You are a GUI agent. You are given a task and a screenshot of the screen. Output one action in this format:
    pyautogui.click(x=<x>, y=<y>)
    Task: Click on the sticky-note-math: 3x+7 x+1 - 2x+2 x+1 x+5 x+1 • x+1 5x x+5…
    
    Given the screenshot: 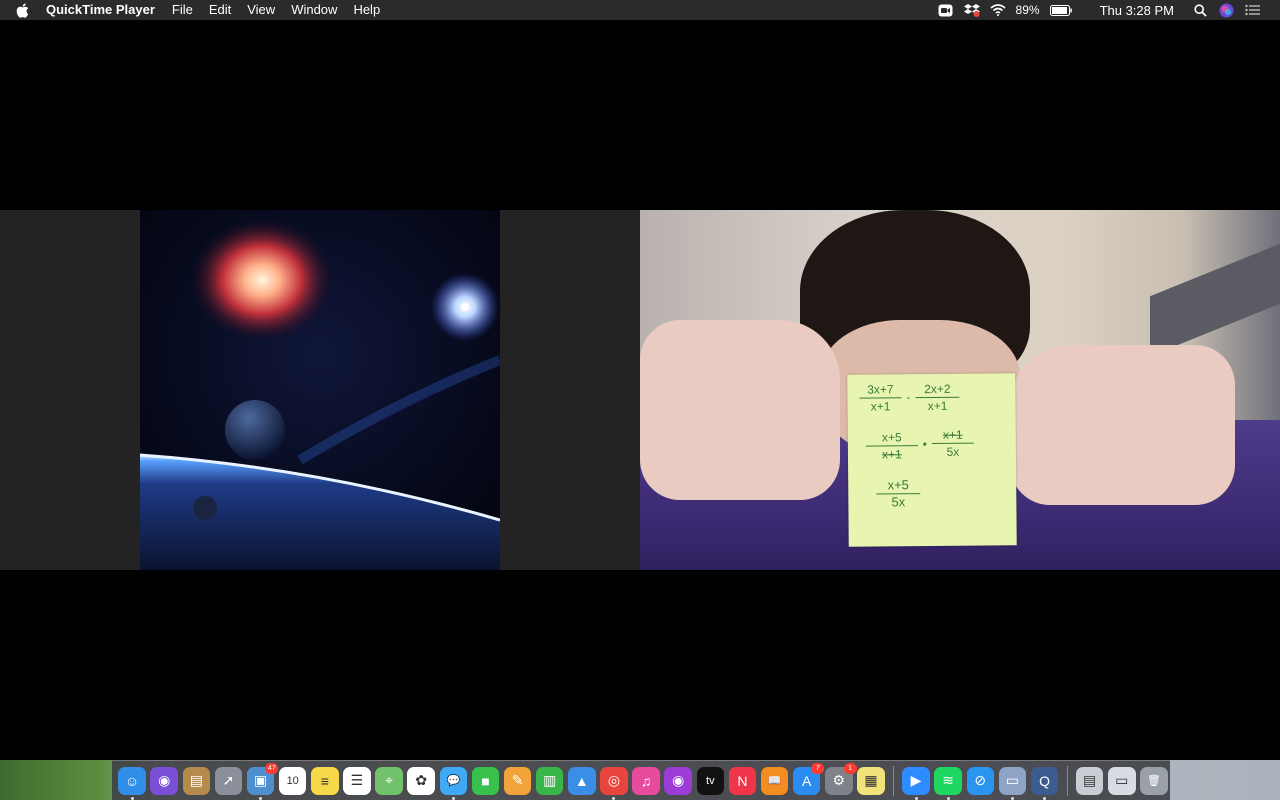 What is the action you would take?
    pyautogui.click(x=932, y=460)
    